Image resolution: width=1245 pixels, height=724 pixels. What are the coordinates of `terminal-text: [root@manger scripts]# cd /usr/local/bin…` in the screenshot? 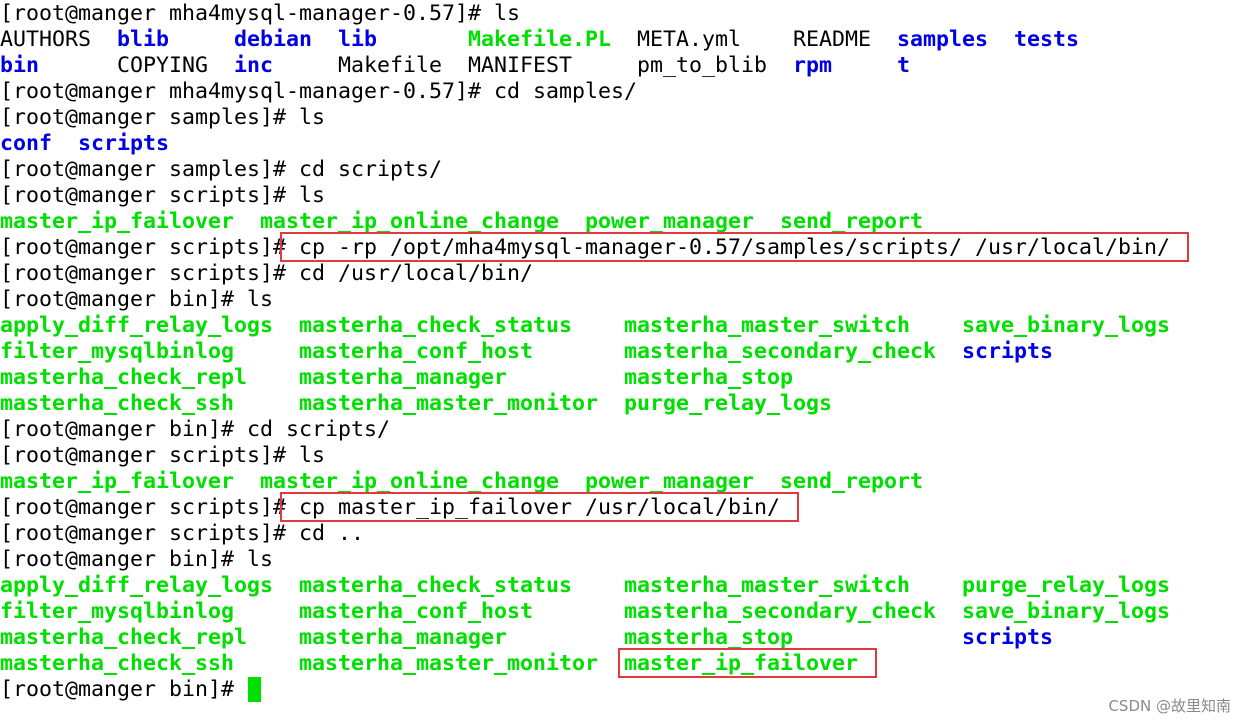 It's located at (267, 273).